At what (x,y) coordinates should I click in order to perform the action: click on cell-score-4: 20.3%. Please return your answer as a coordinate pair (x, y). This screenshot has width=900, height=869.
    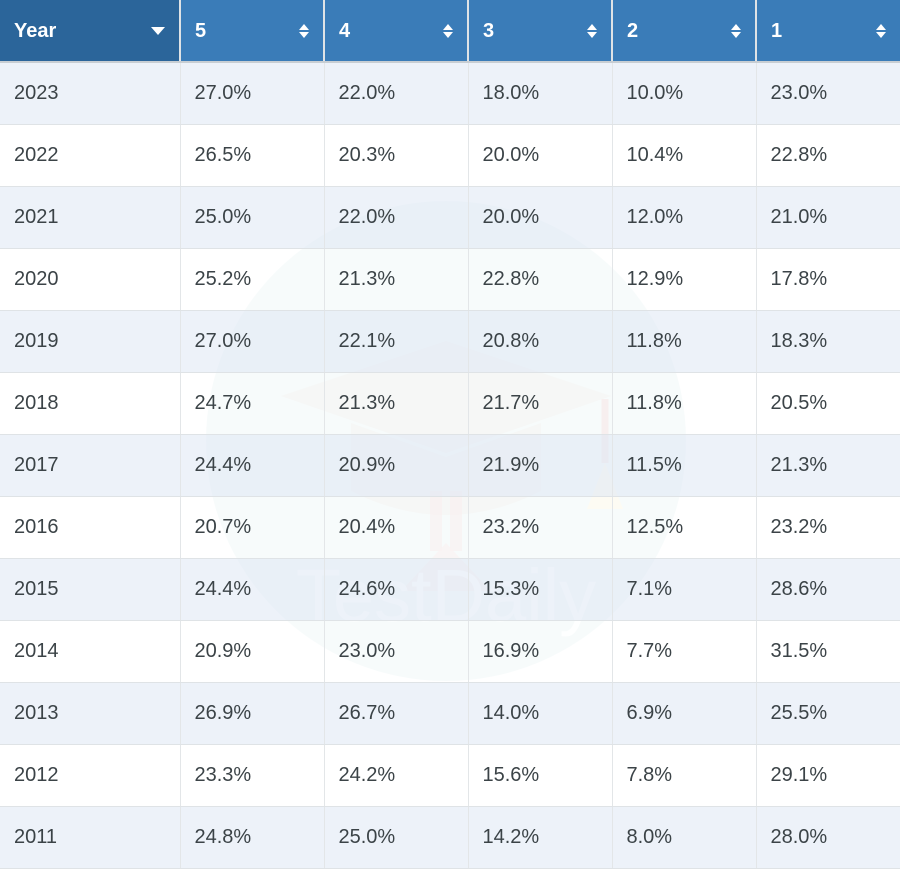
    Looking at the image, I should click on (396, 155).